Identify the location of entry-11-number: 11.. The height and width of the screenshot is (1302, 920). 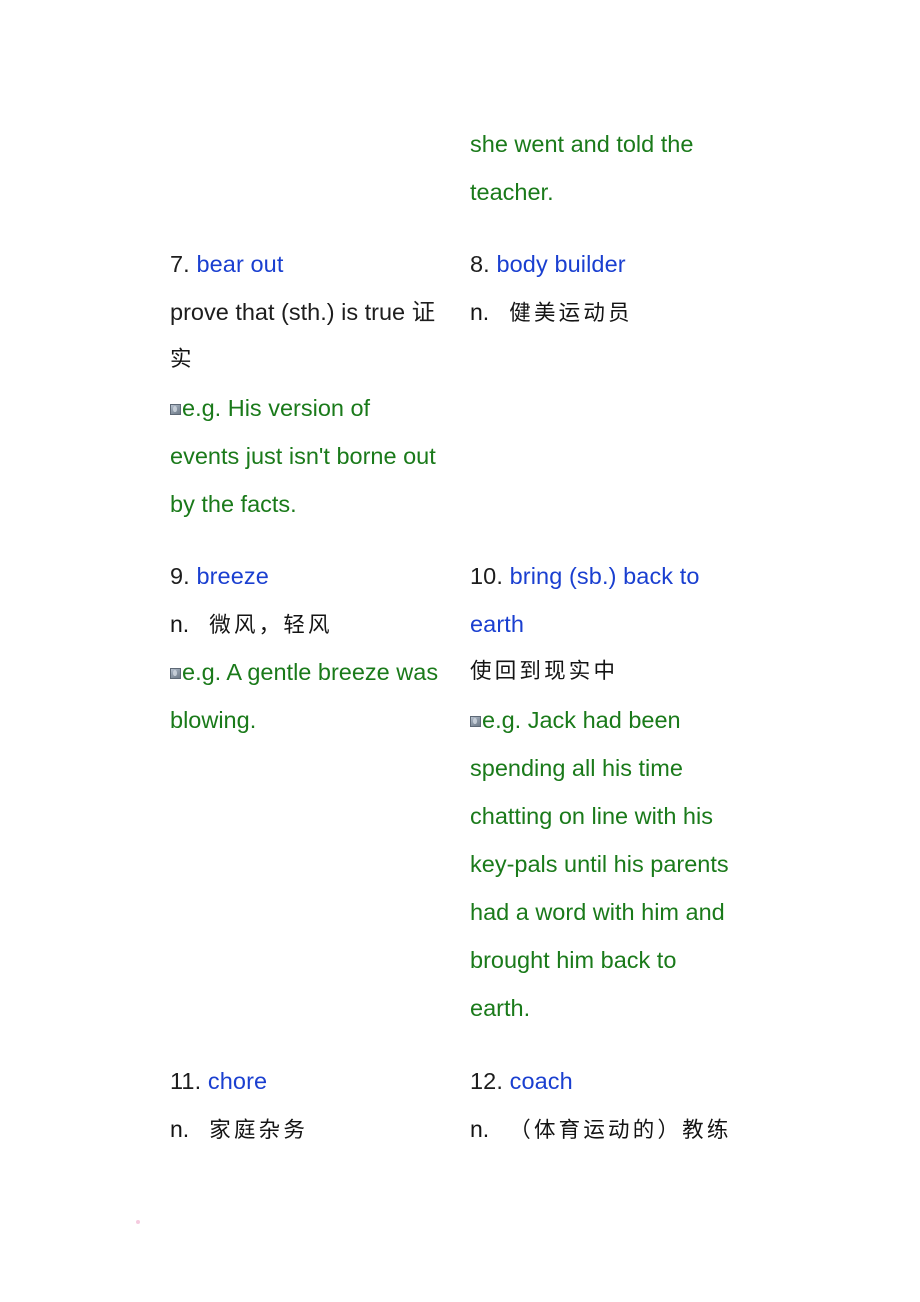
(186, 1081).